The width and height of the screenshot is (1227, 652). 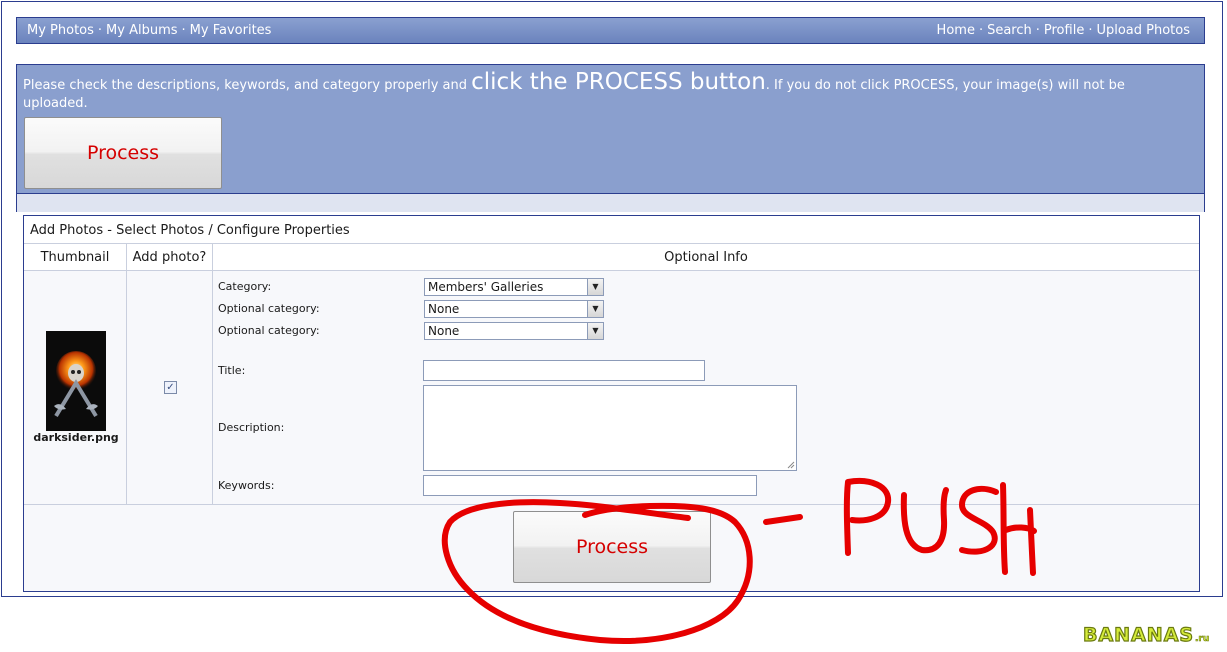 I want to click on darksider-image, so click(x=76, y=381).